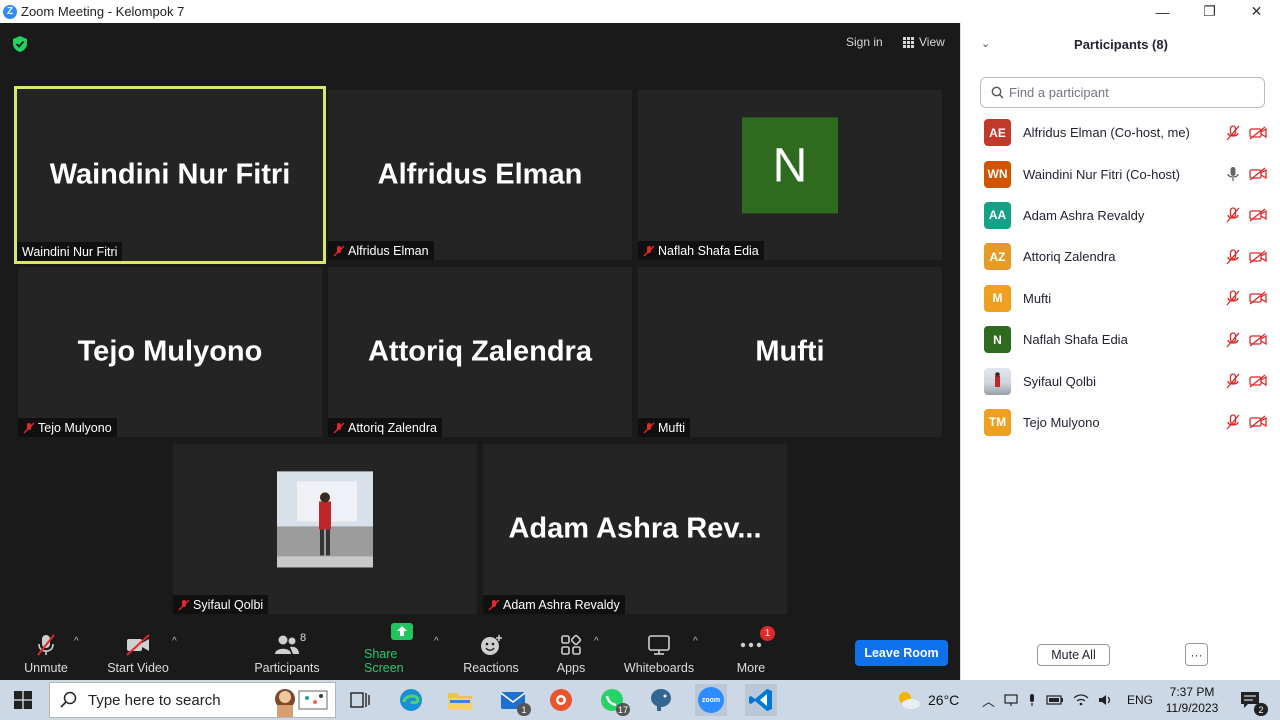  What do you see at coordinates (1209, 11) in the screenshot?
I see `restore-button: ❐` at bounding box center [1209, 11].